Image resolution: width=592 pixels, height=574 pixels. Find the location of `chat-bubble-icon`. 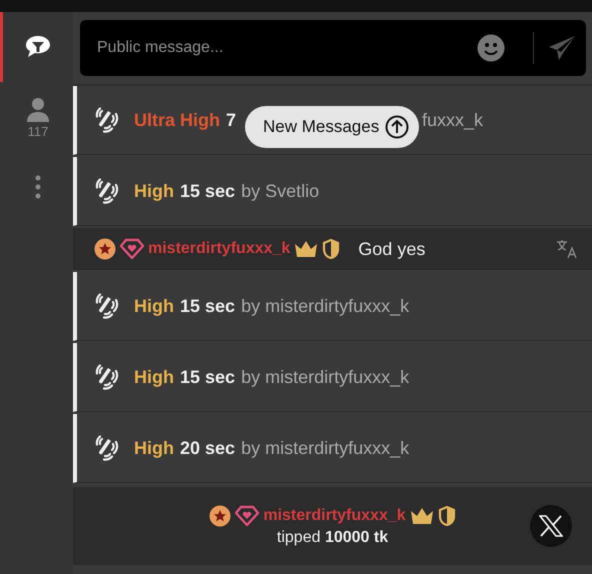

chat-bubble-icon is located at coordinates (38, 47).